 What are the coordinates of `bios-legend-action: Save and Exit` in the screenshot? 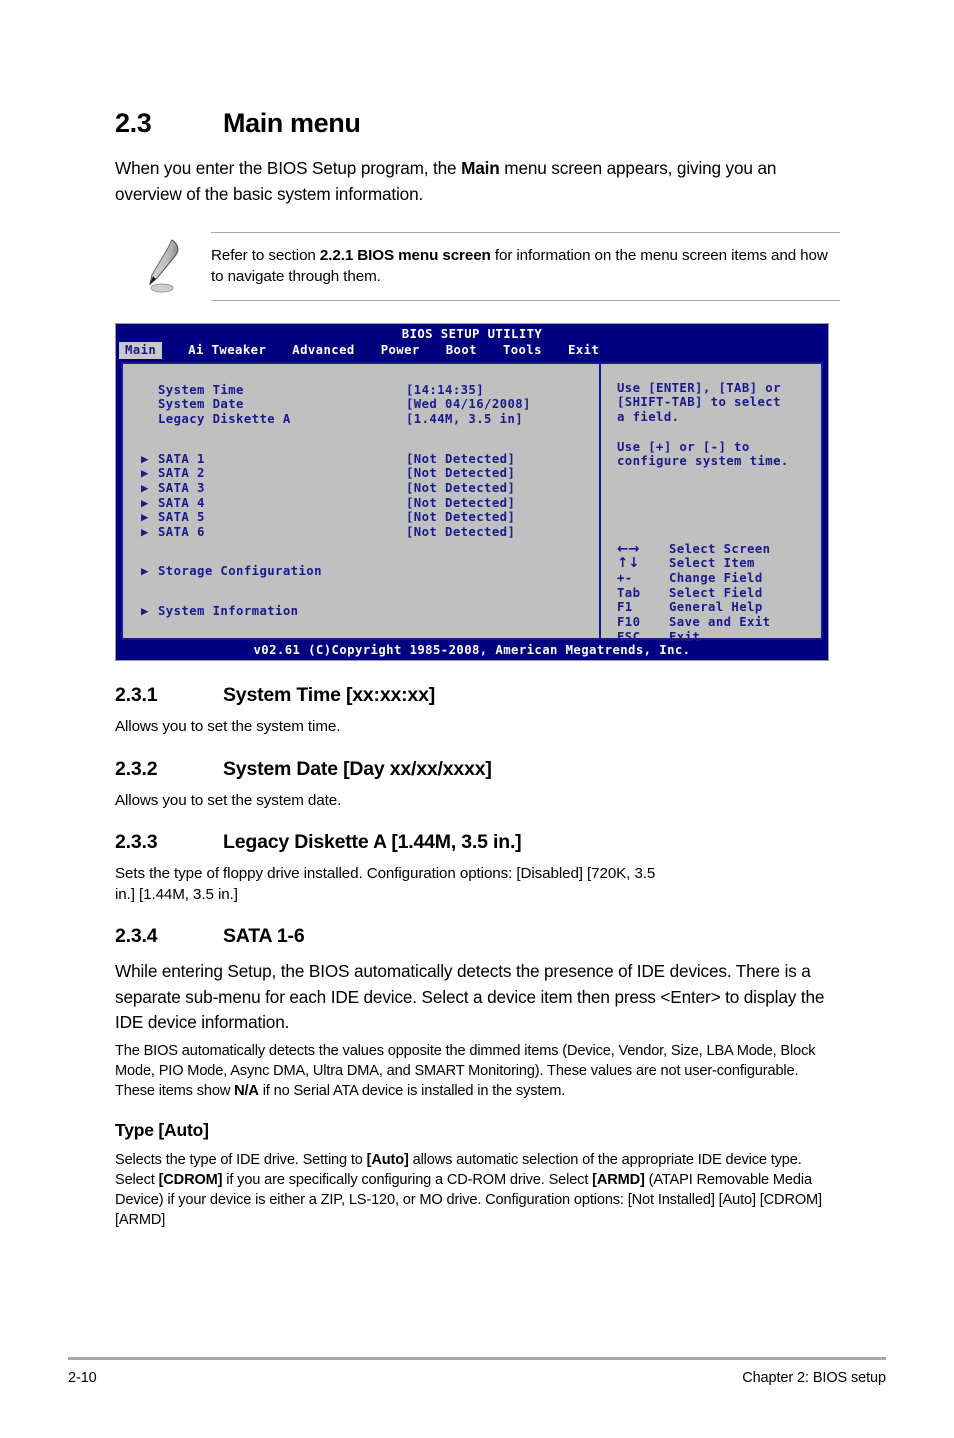 It's located at (720, 622).